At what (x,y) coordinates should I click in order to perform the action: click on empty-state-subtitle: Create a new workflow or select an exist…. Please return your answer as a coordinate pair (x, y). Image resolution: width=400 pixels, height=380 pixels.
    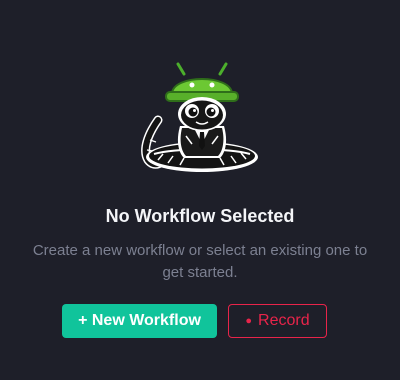
    Looking at the image, I should click on (200, 261).